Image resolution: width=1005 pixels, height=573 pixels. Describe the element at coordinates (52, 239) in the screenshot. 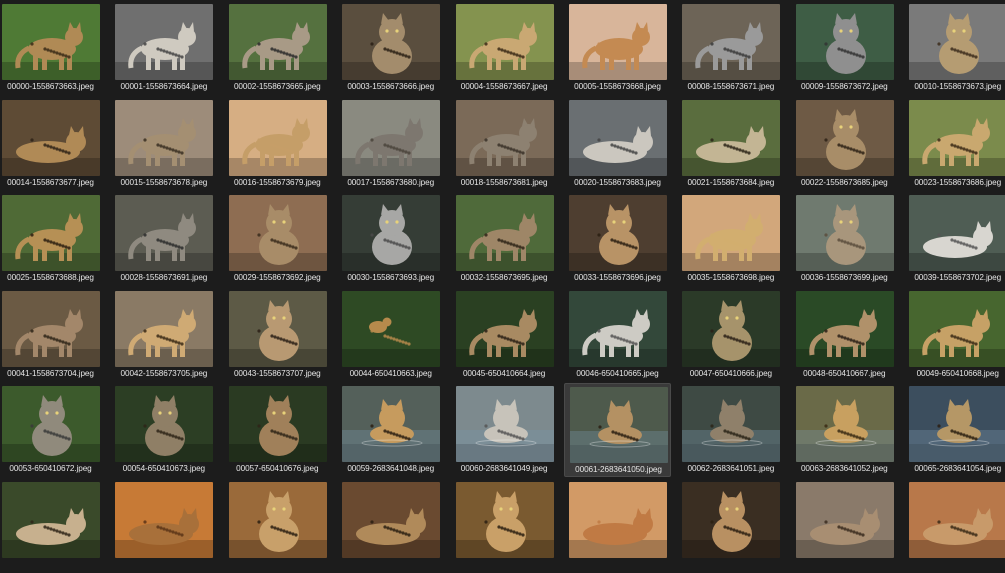

I see `thumbnail-tile: 00025-1558673688.jpeg` at that location.